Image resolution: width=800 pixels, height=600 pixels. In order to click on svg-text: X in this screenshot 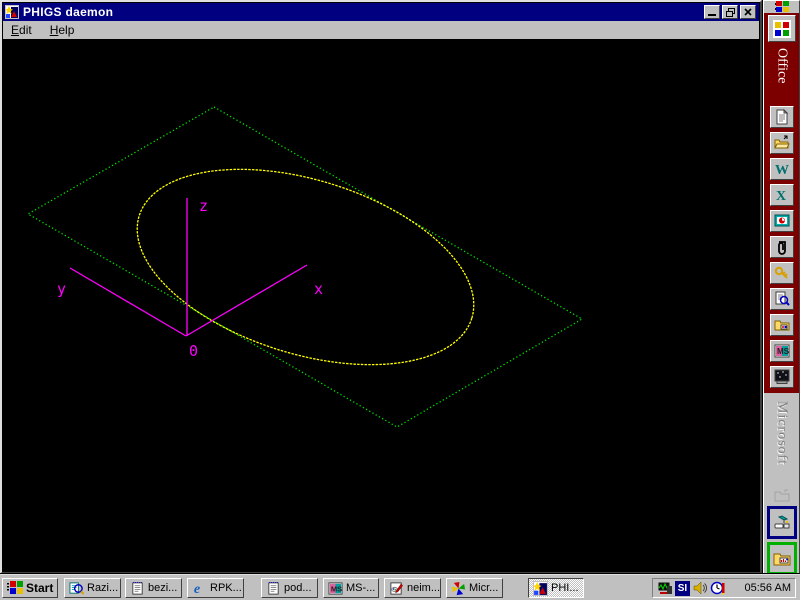, I will do `click(781, 196)`.